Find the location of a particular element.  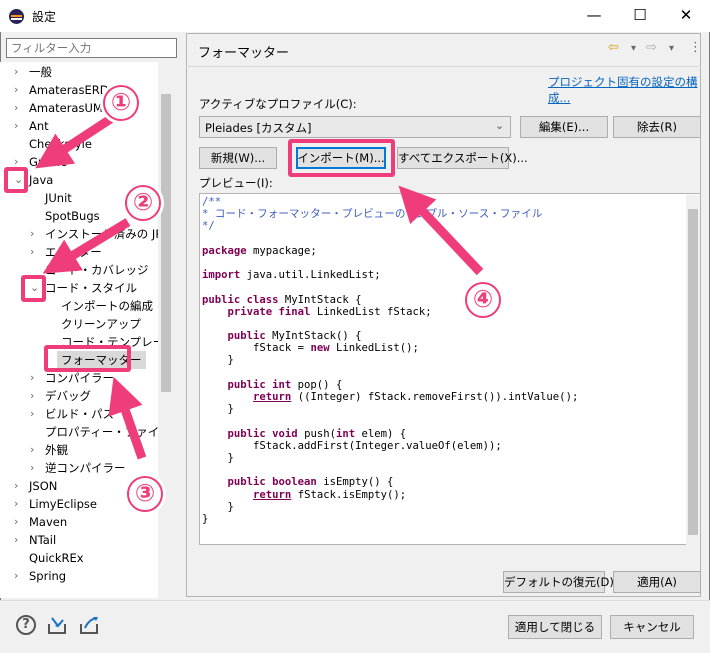

step-4-badge: ④ is located at coordinates (483, 300).